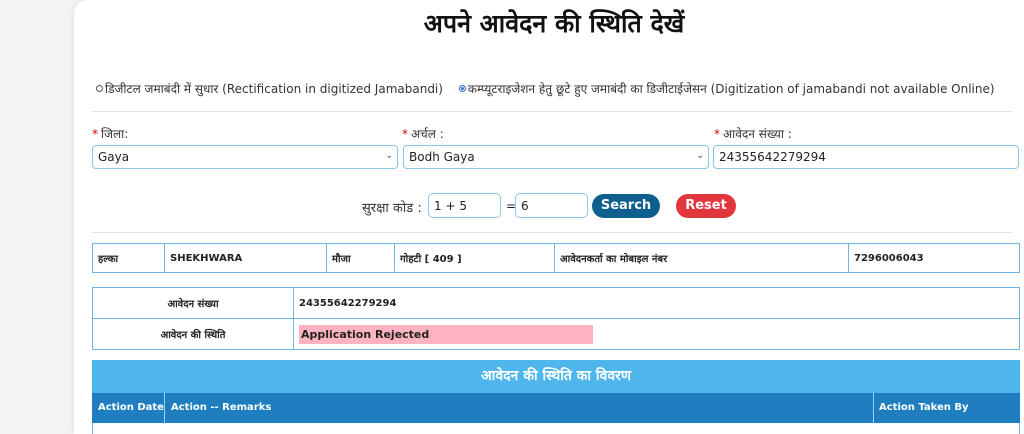  Describe the element at coordinates (556, 428) in the screenshot. I see `details-table-body` at that location.